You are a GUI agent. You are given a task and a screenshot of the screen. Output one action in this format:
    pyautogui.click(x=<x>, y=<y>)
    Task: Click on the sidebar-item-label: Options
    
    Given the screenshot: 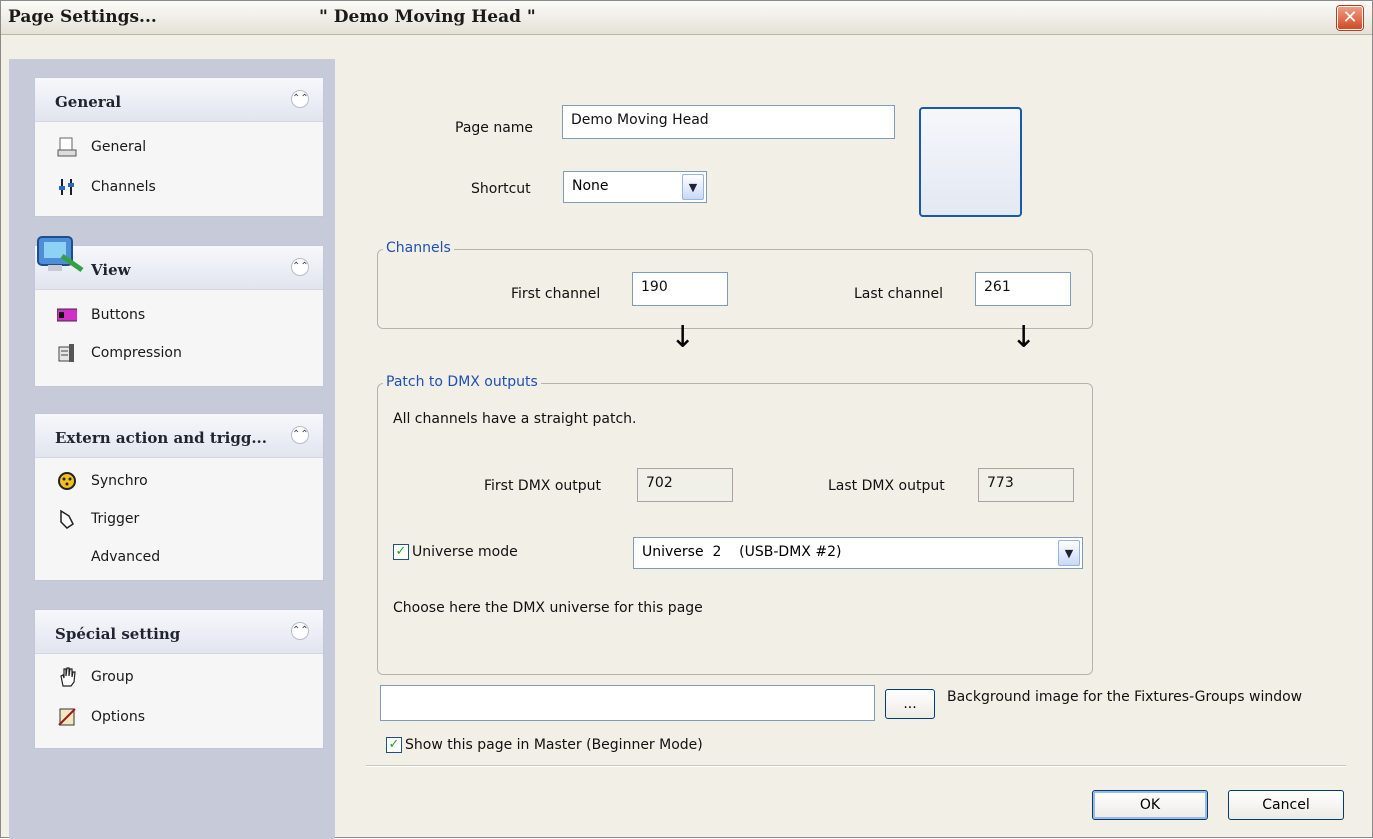 What is the action you would take?
    pyautogui.click(x=118, y=717)
    